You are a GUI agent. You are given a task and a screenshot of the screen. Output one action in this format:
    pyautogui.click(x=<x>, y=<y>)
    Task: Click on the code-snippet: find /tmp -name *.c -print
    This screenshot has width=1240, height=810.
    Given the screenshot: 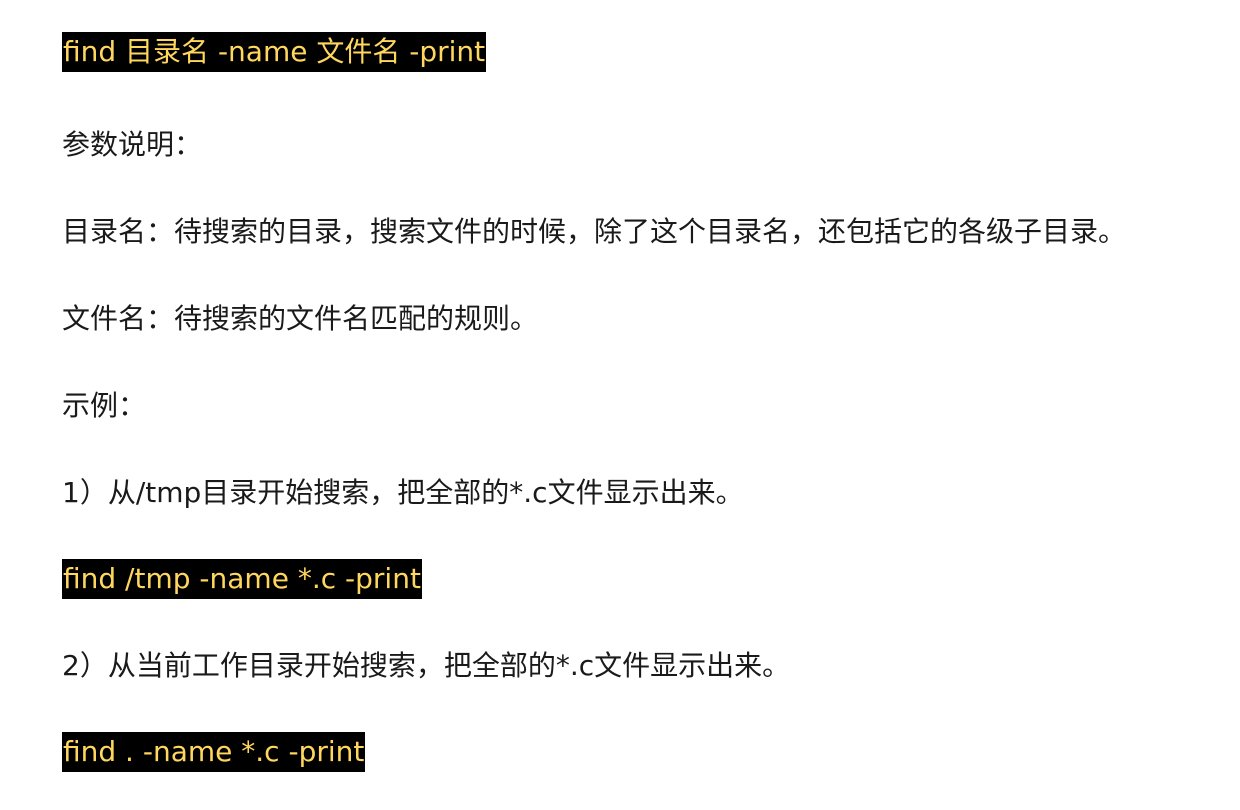 What is the action you would take?
    pyautogui.click(x=242, y=579)
    